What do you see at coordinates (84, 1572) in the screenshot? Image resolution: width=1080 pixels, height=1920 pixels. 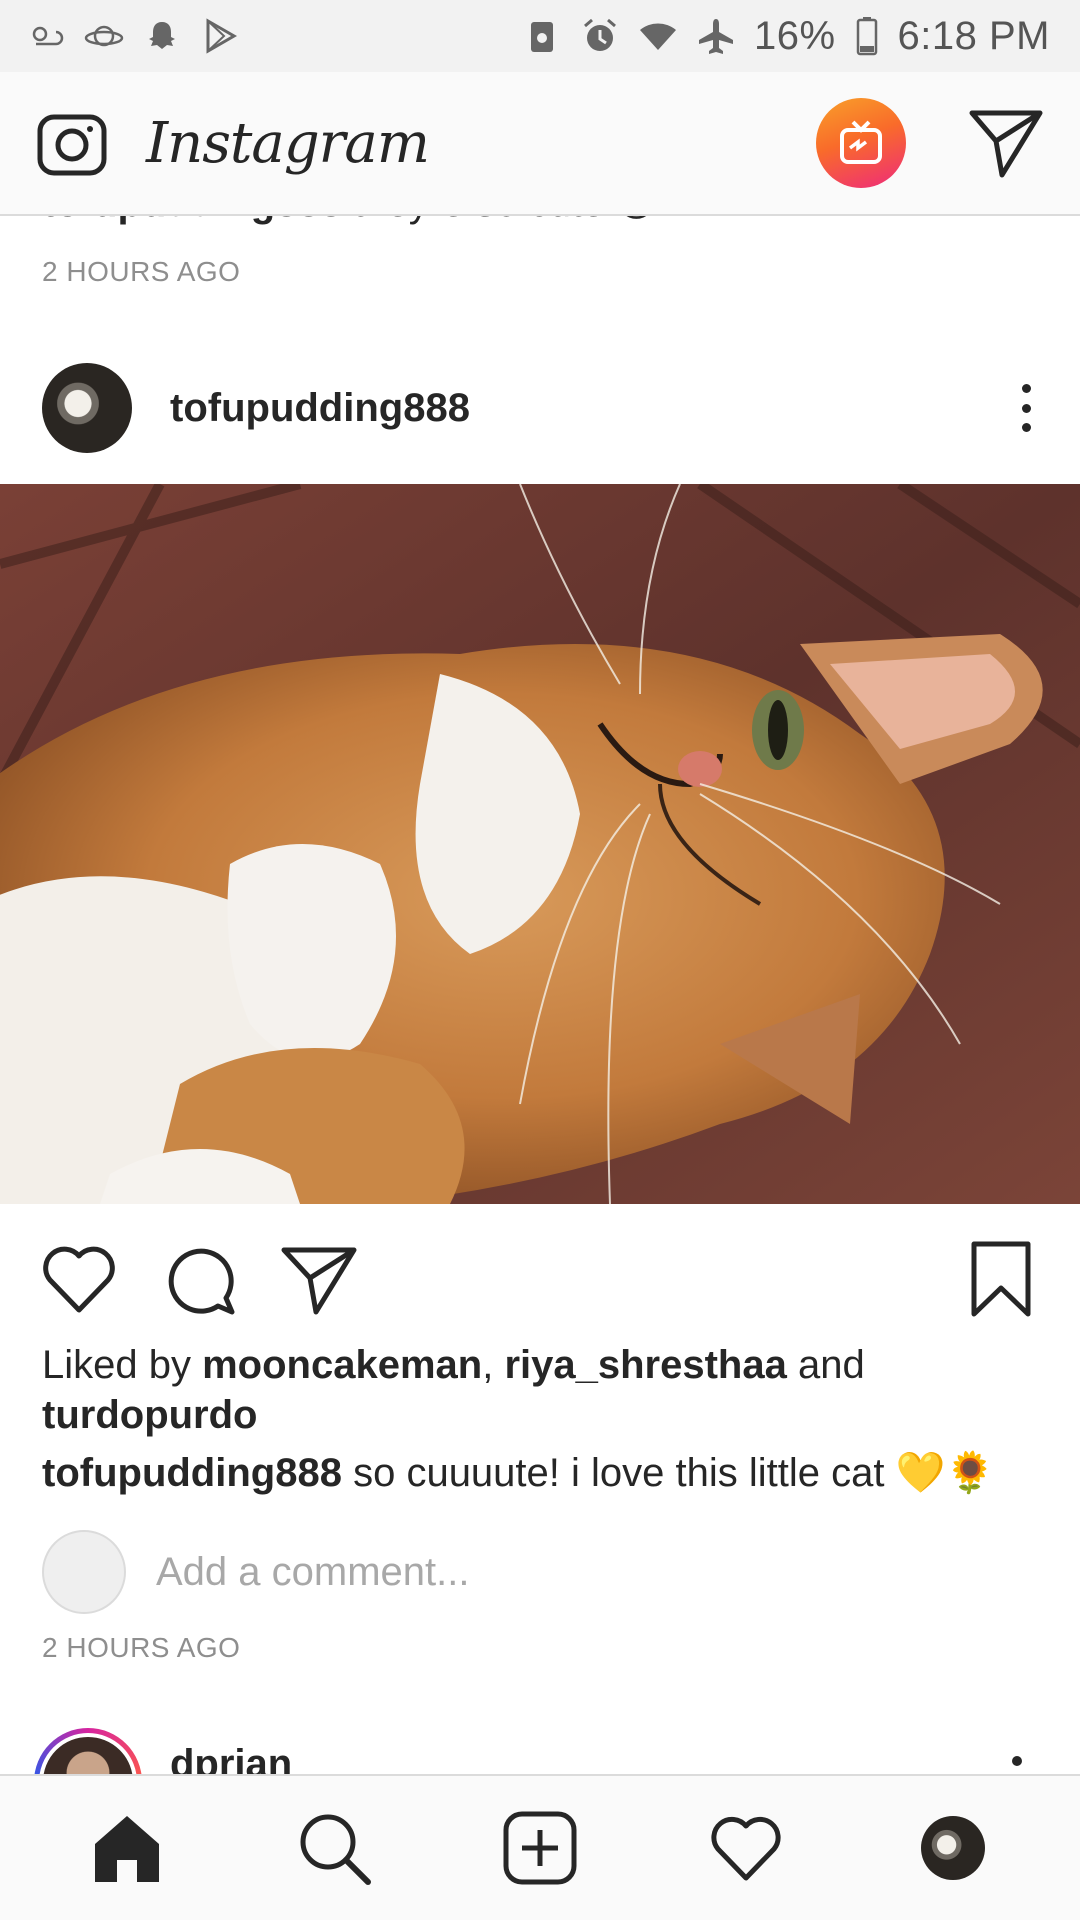 I see `comment-avatar` at bounding box center [84, 1572].